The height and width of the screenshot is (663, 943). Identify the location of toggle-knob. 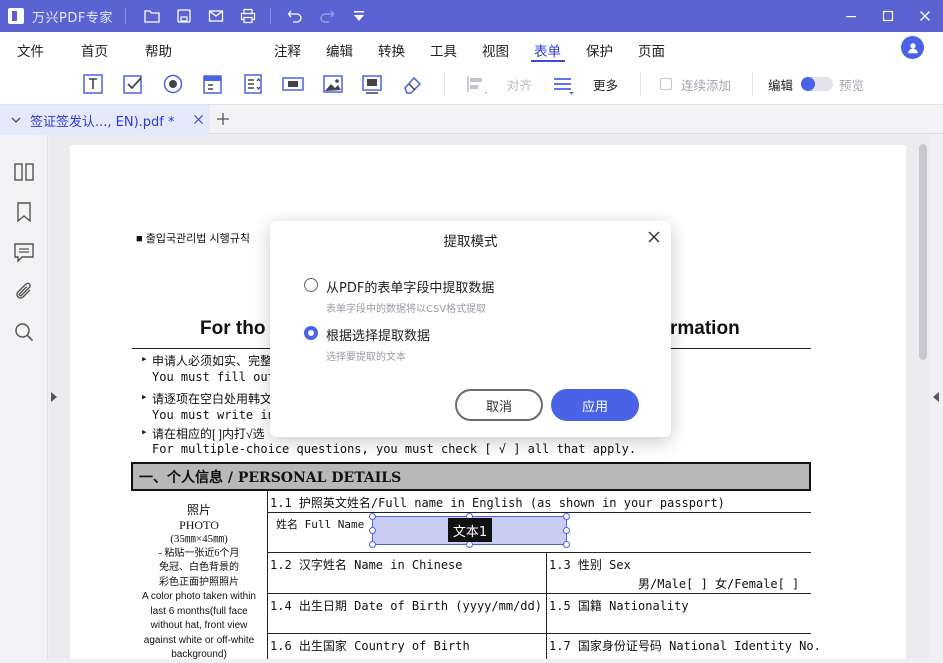
(808, 84).